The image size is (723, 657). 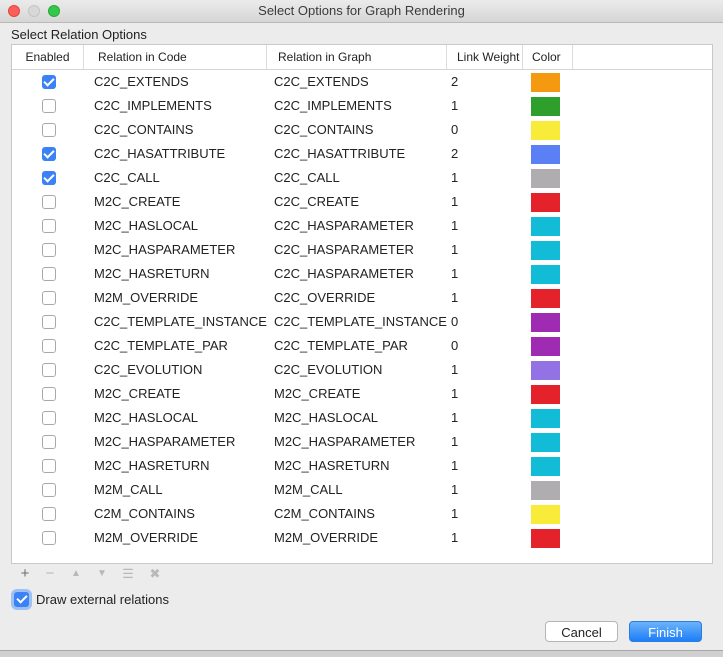 I want to click on relation-in-graph-cell: C2C_CALL, so click(x=307, y=178).